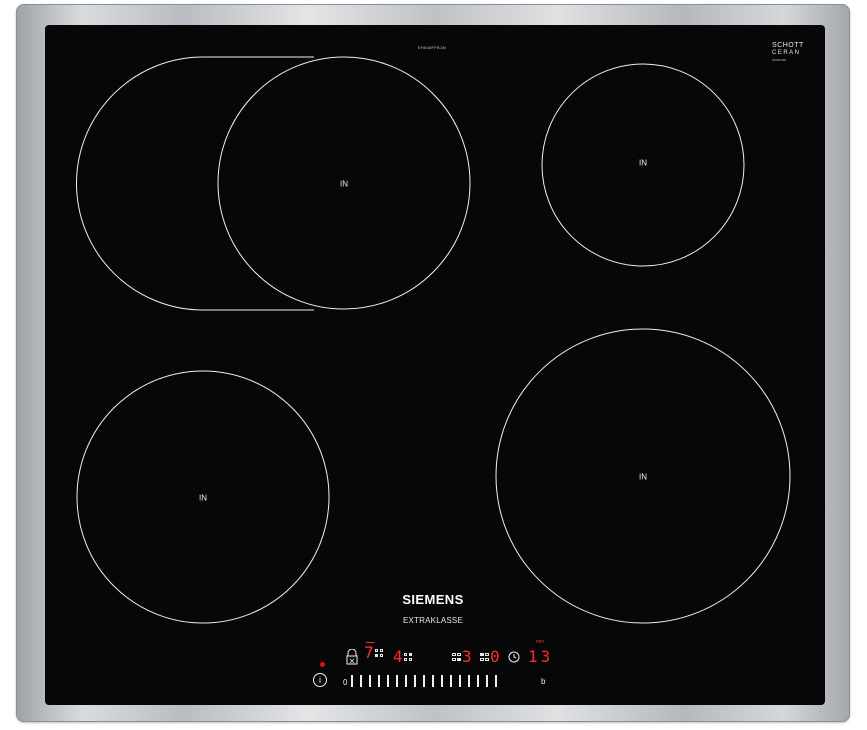  I want to click on timer-display: 13, so click(540, 657).